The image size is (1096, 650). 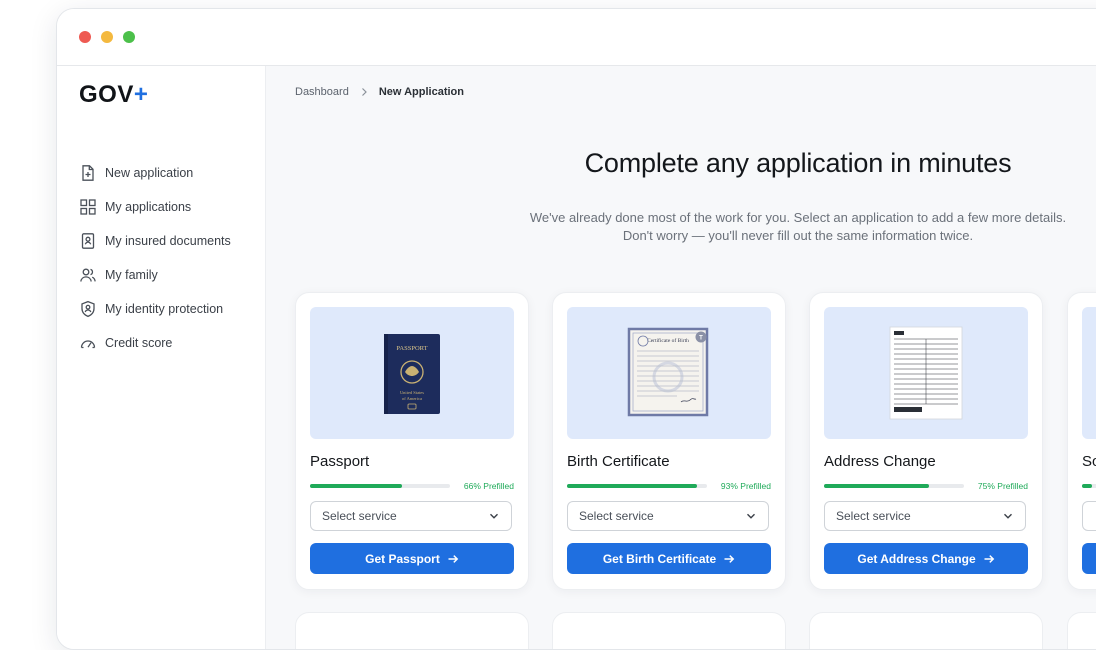 What do you see at coordinates (411, 348) in the screenshot?
I see `passport-cover-word: PASSPORT` at bounding box center [411, 348].